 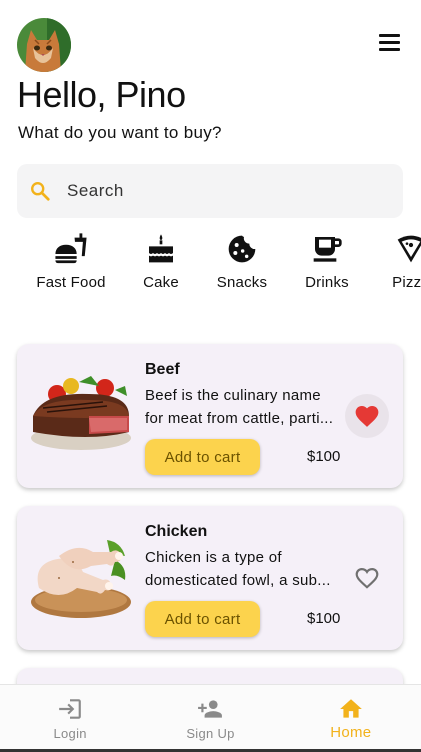 I want to click on search-icon, so click(x=40, y=191).